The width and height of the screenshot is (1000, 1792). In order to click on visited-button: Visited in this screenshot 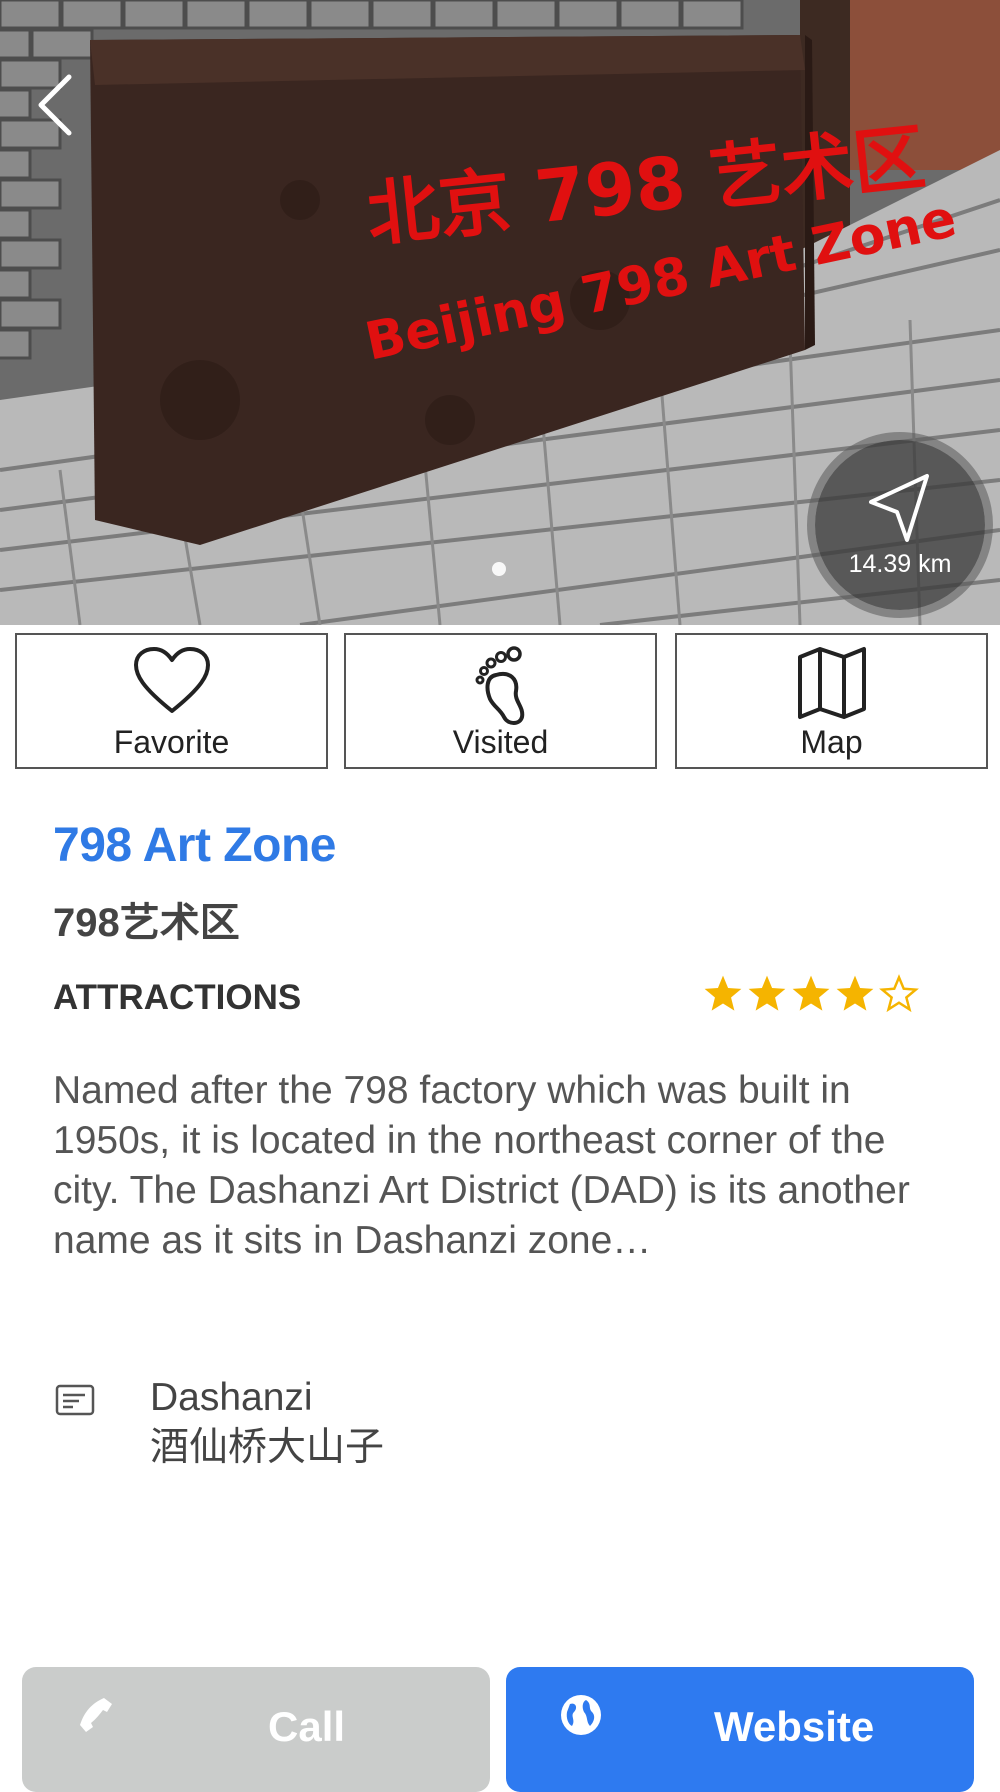, I will do `click(500, 701)`.